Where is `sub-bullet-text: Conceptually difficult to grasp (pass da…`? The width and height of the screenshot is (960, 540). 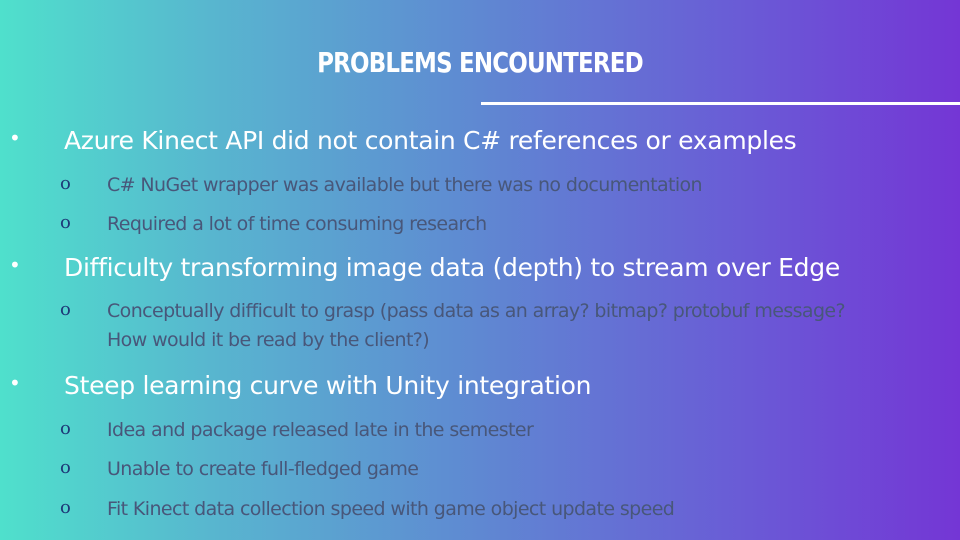
sub-bullet-text: Conceptually difficult to grasp (pass da… is located at coordinates (476, 325).